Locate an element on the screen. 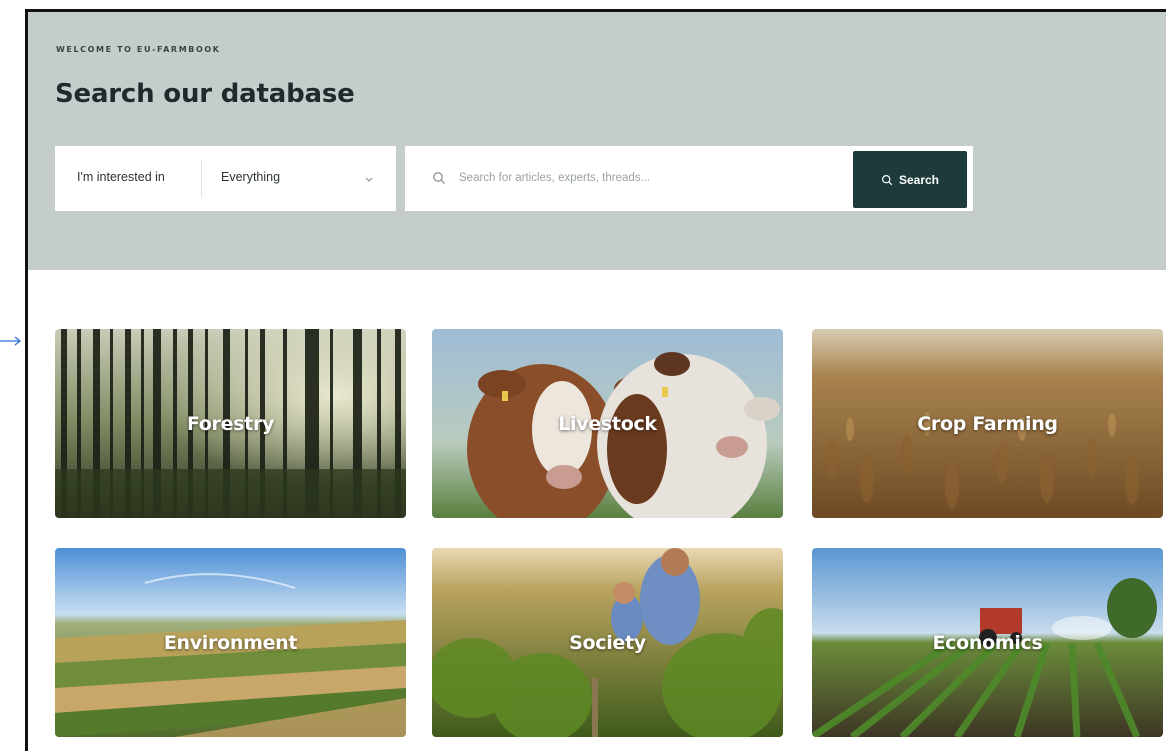 The height and width of the screenshot is (751, 1166). chevron-down-icon is located at coordinates (369, 179).